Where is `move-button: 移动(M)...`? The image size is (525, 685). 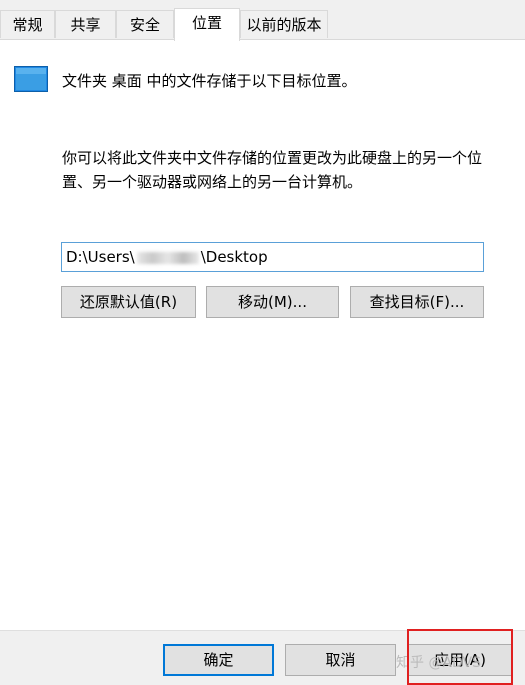 move-button: 移动(M)... is located at coordinates (272, 302).